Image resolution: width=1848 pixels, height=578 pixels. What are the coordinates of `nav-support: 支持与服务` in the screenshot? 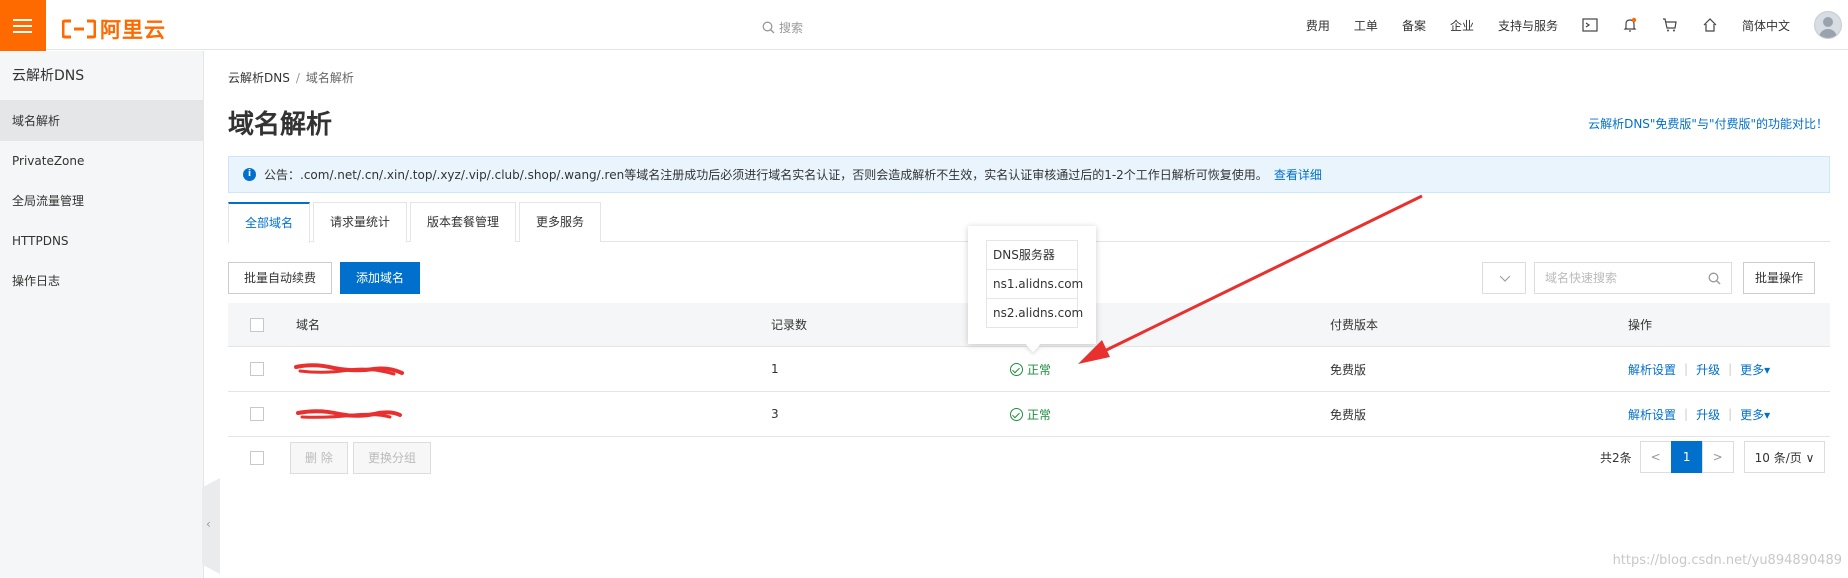 It's located at (1528, 25).